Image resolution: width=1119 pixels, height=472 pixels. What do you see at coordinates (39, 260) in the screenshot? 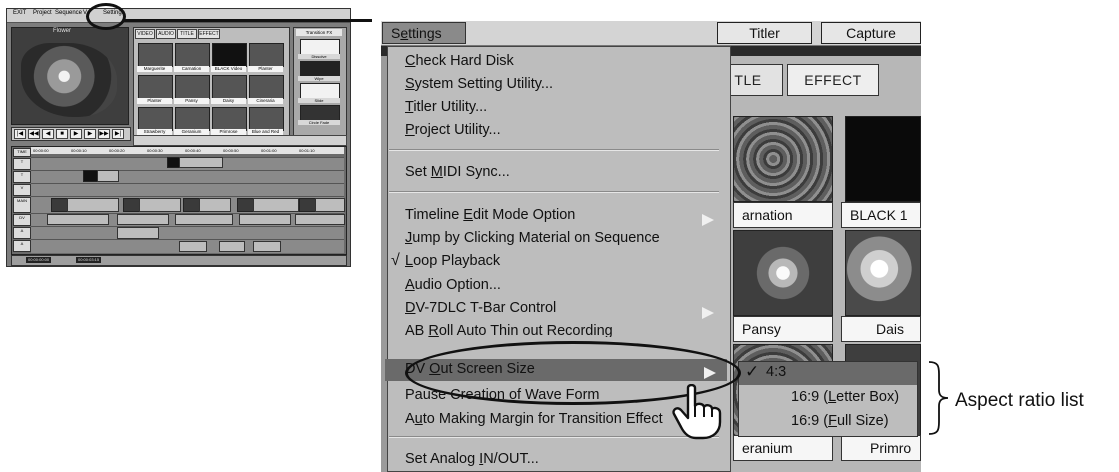
I see `thumb-timecode-current: 00:00:00:00` at bounding box center [39, 260].